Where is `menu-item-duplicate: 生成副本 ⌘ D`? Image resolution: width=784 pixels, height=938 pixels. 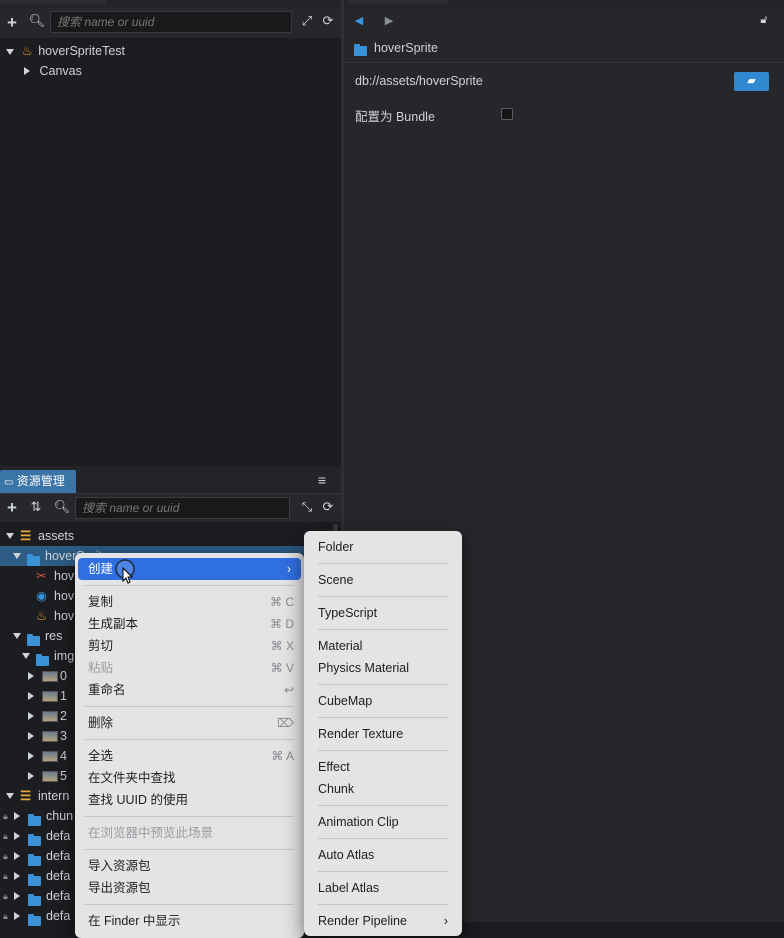
menu-item-duplicate: 生成副本 ⌘ D is located at coordinates (189, 624).